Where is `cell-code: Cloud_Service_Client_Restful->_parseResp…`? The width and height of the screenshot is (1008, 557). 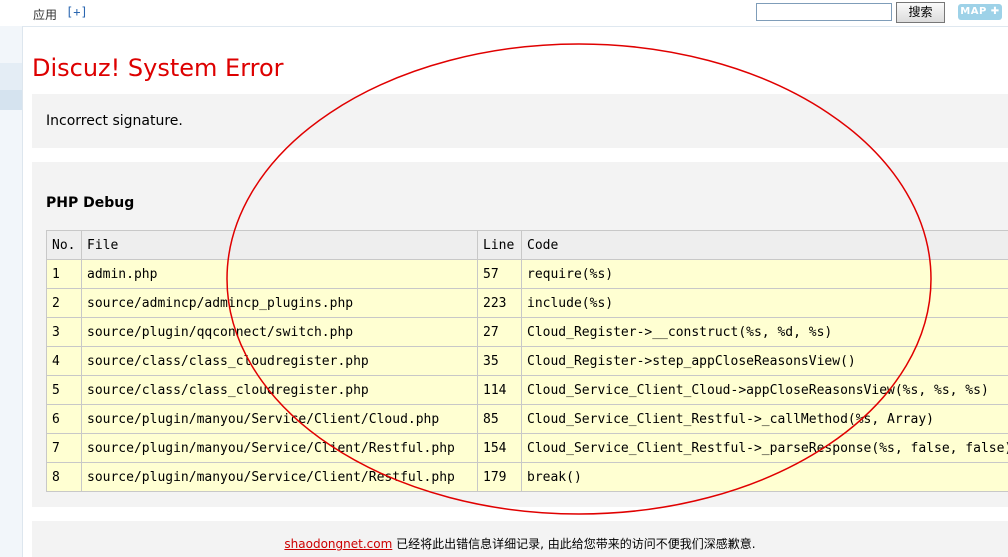
cell-code: Cloud_Service_Client_Restful->_parseResp… is located at coordinates (764, 448).